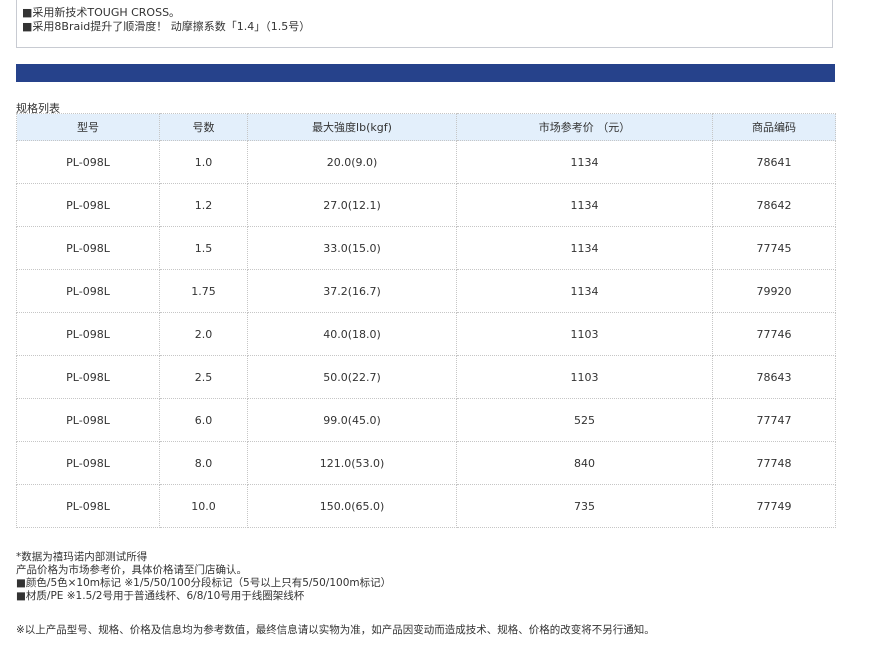  Describe the element at coordinates (774, 377) in the screenshot. I see `cell-code: 78643` at that location.